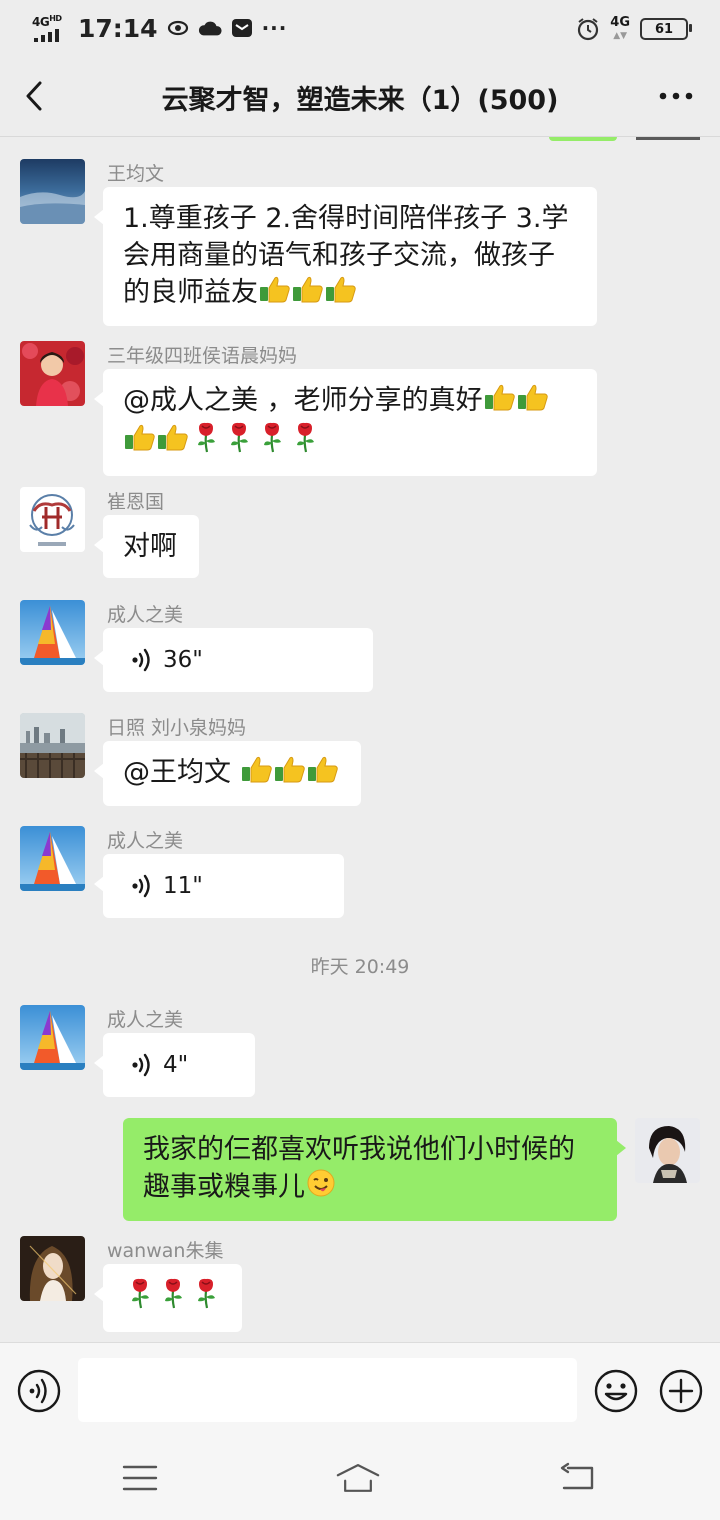  I want to click on home-button, so click(358, 1478).